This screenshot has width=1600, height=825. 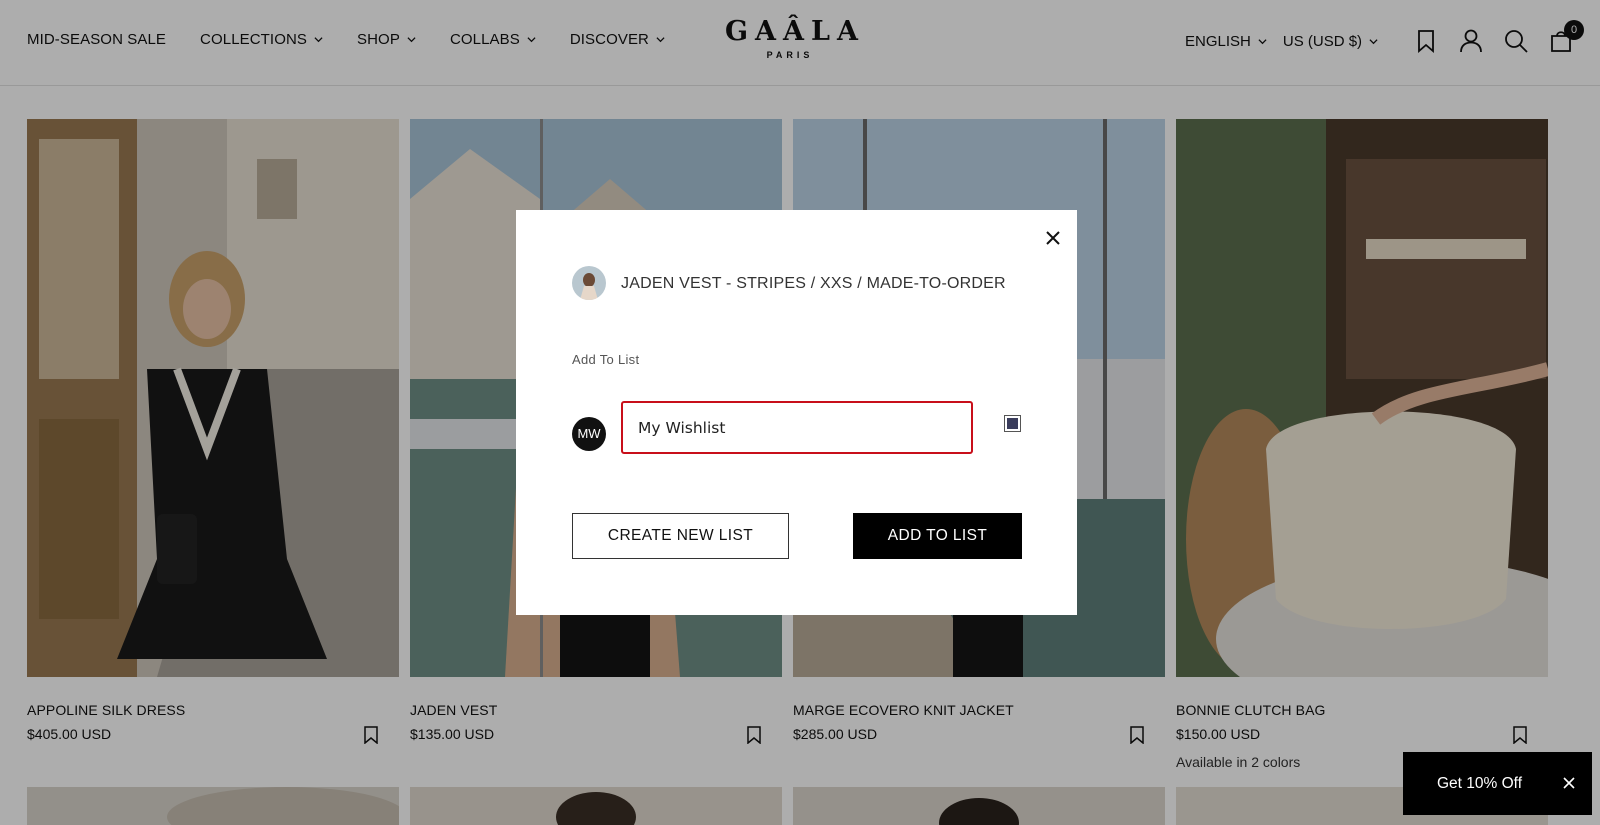 I want to click on section-label: Add To List, so click(x=606, y=359).